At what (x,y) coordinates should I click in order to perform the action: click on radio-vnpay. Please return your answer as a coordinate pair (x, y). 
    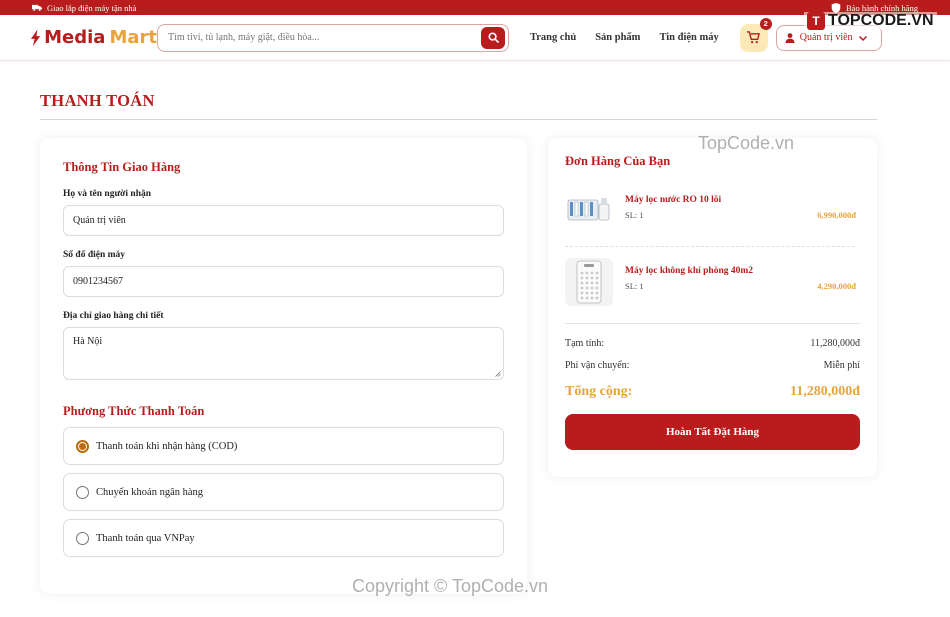
    Looking at the image, I should click on (82, 538).